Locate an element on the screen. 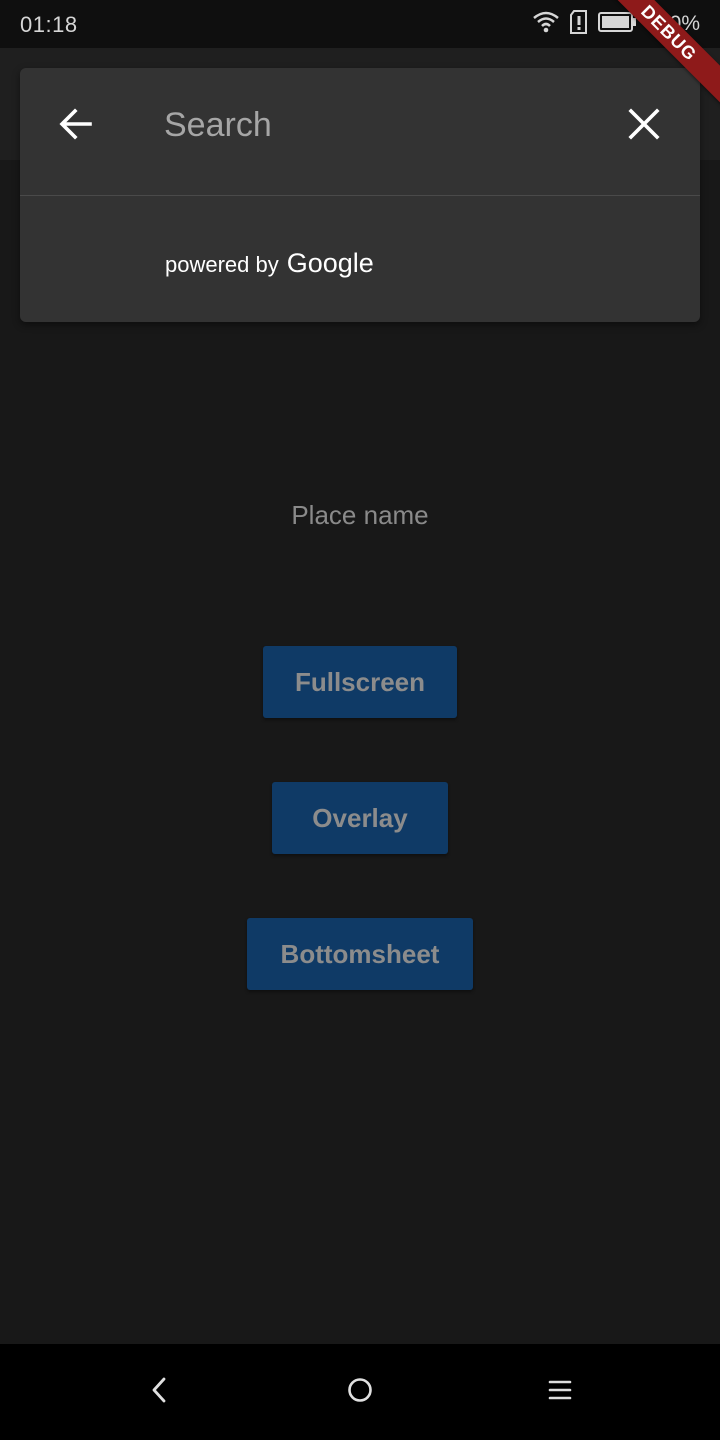  nav-menu-button is located at coordinates (560, 1392).